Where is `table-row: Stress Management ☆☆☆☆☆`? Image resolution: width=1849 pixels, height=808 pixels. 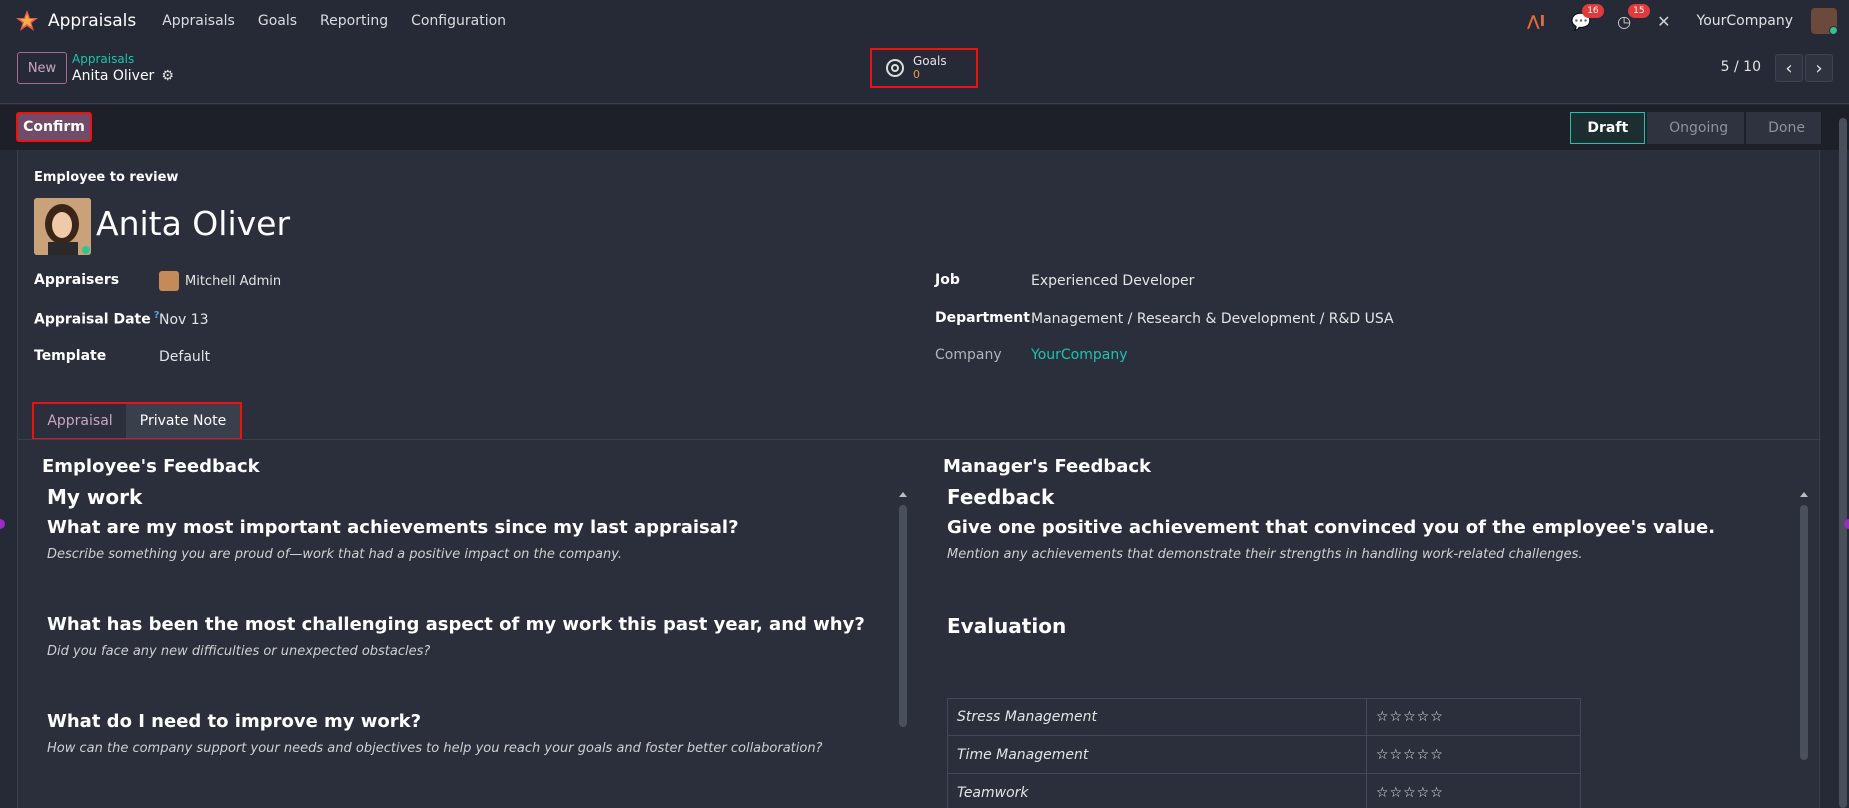
table-row: Stress Management ☆☆☆☆☆ is located at coordinates (1264, 717).